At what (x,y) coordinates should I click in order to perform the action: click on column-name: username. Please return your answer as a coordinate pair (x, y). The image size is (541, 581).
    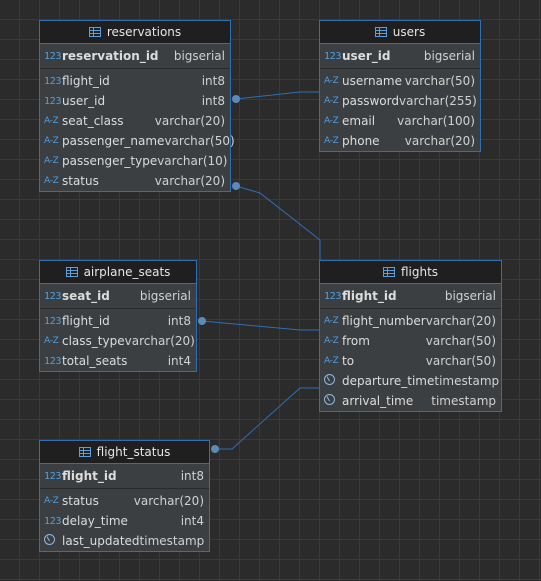
    Looking at the image, I should click on (372, 81).